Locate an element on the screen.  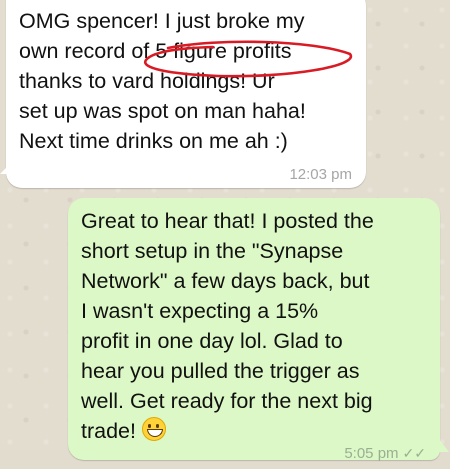
message-line: set up was spot on man haha! is located at coordinates (162, 111).